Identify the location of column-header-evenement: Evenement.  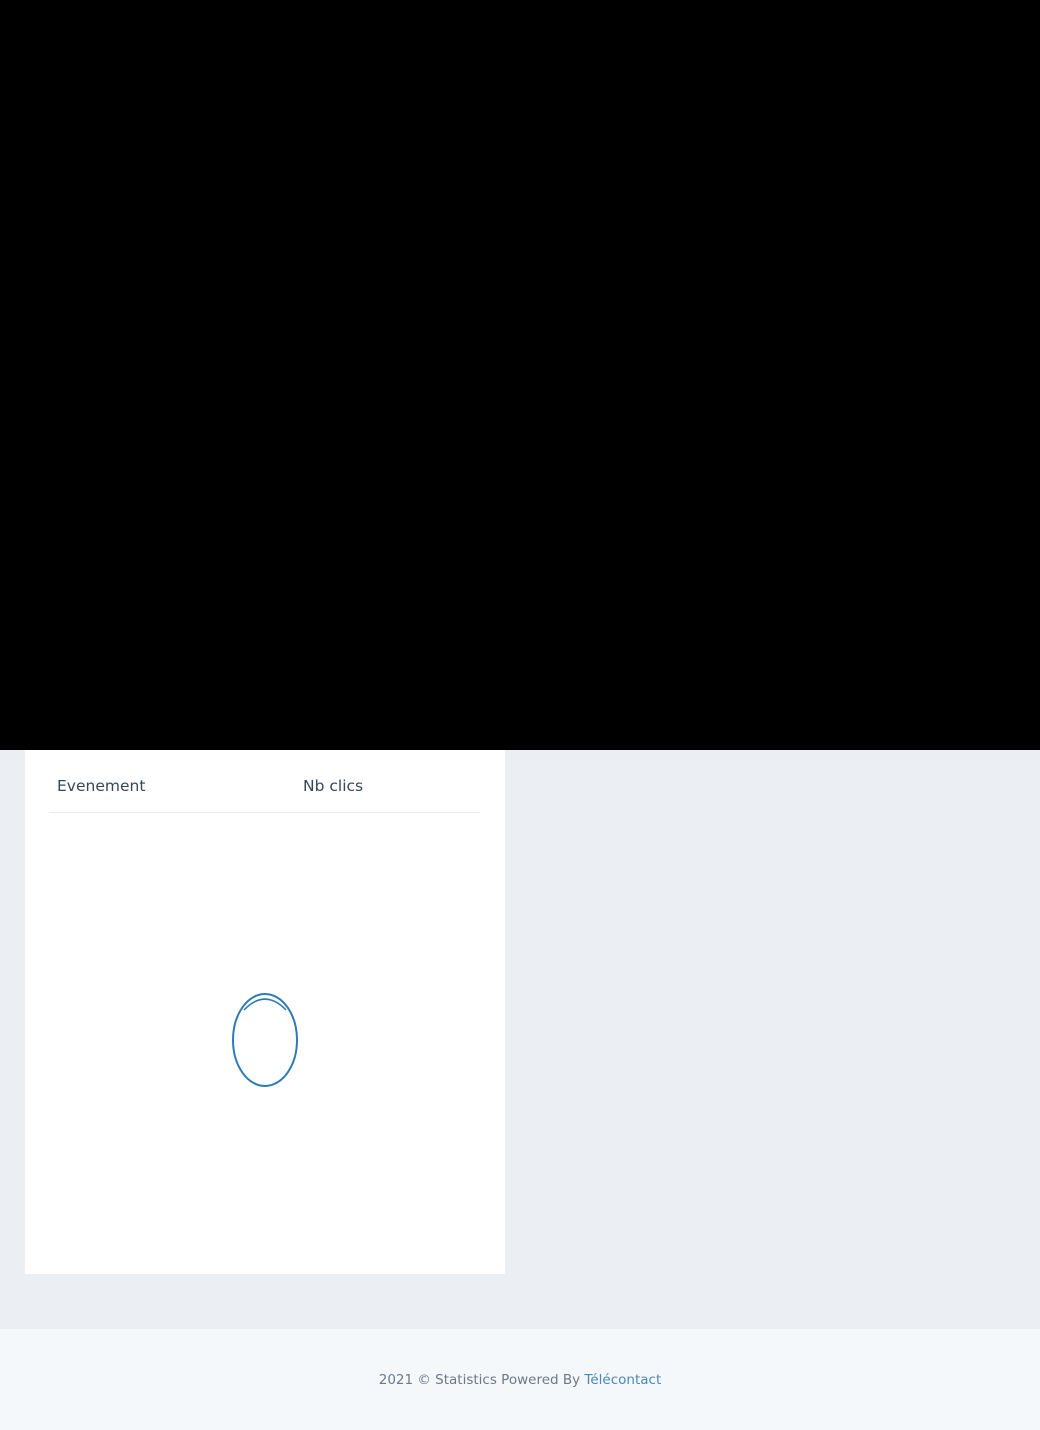
(101, 786).